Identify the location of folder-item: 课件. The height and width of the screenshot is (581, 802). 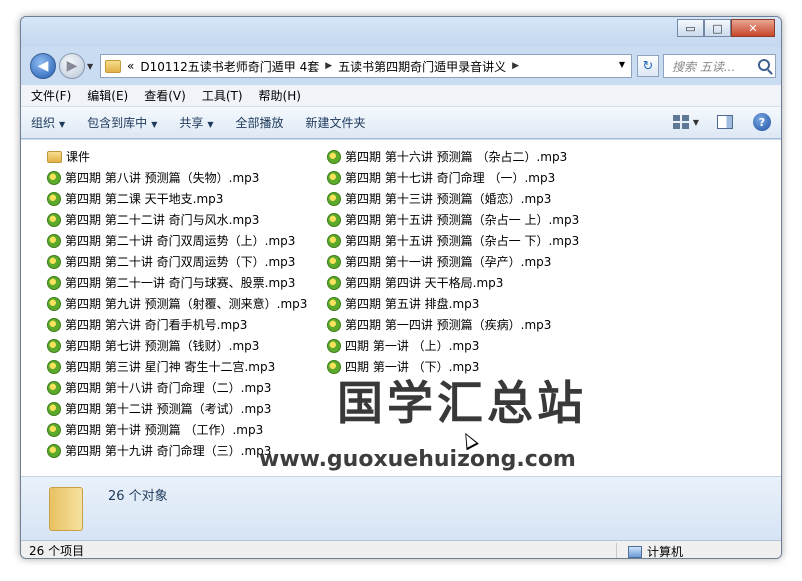
(177, 156).